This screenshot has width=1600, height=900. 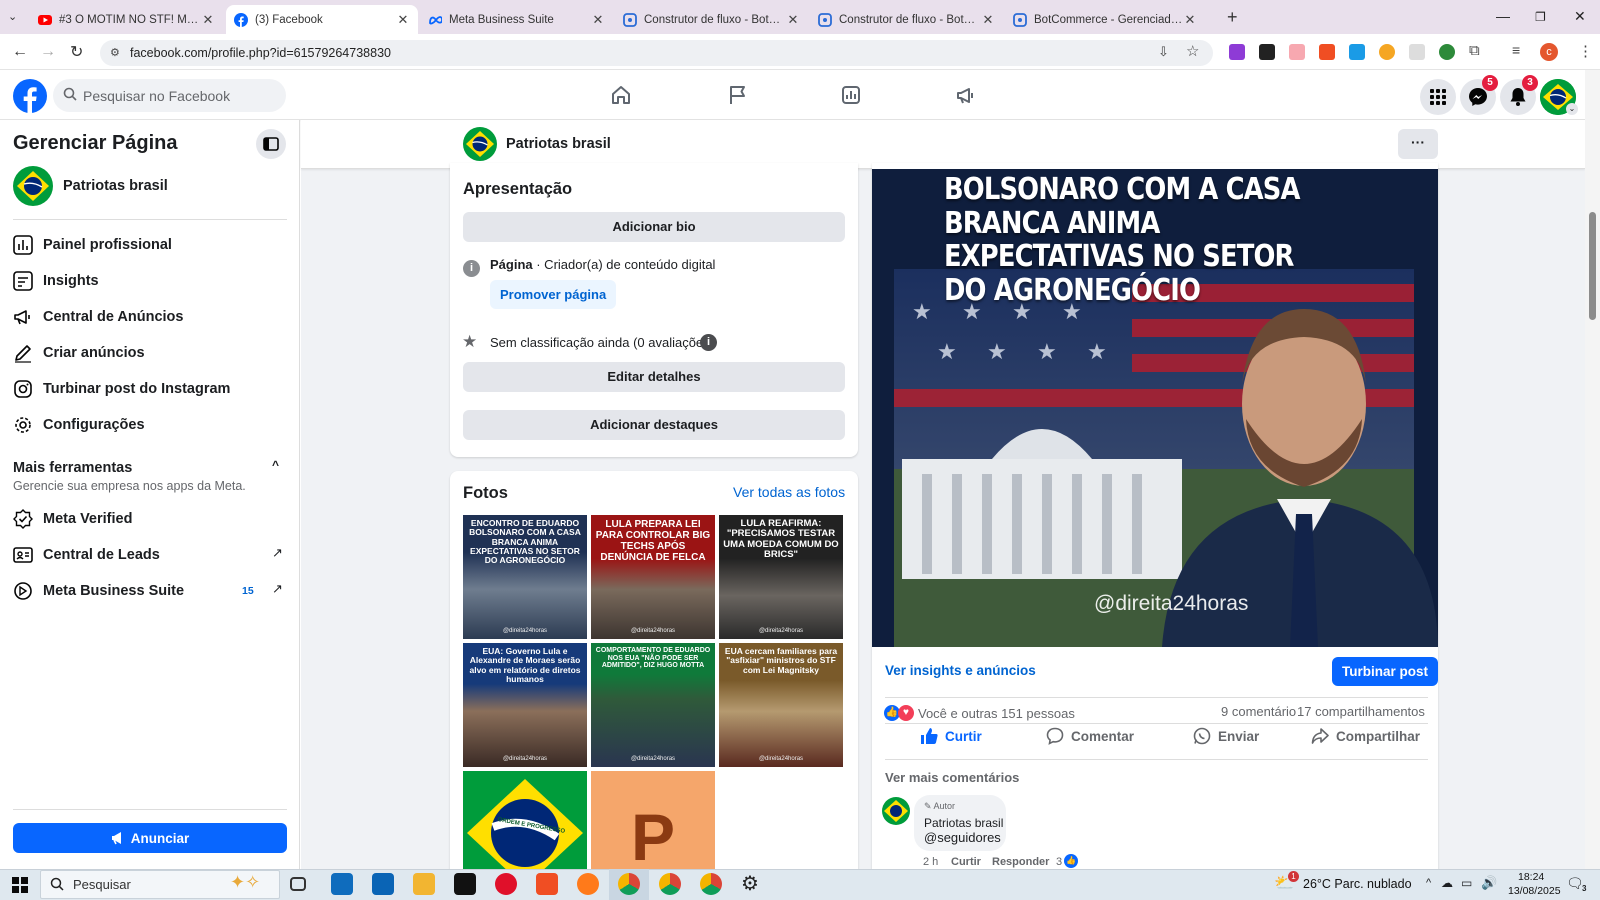 I want to click on shares-count: 17 compartilhamentos, so click(x=1361, y=711).